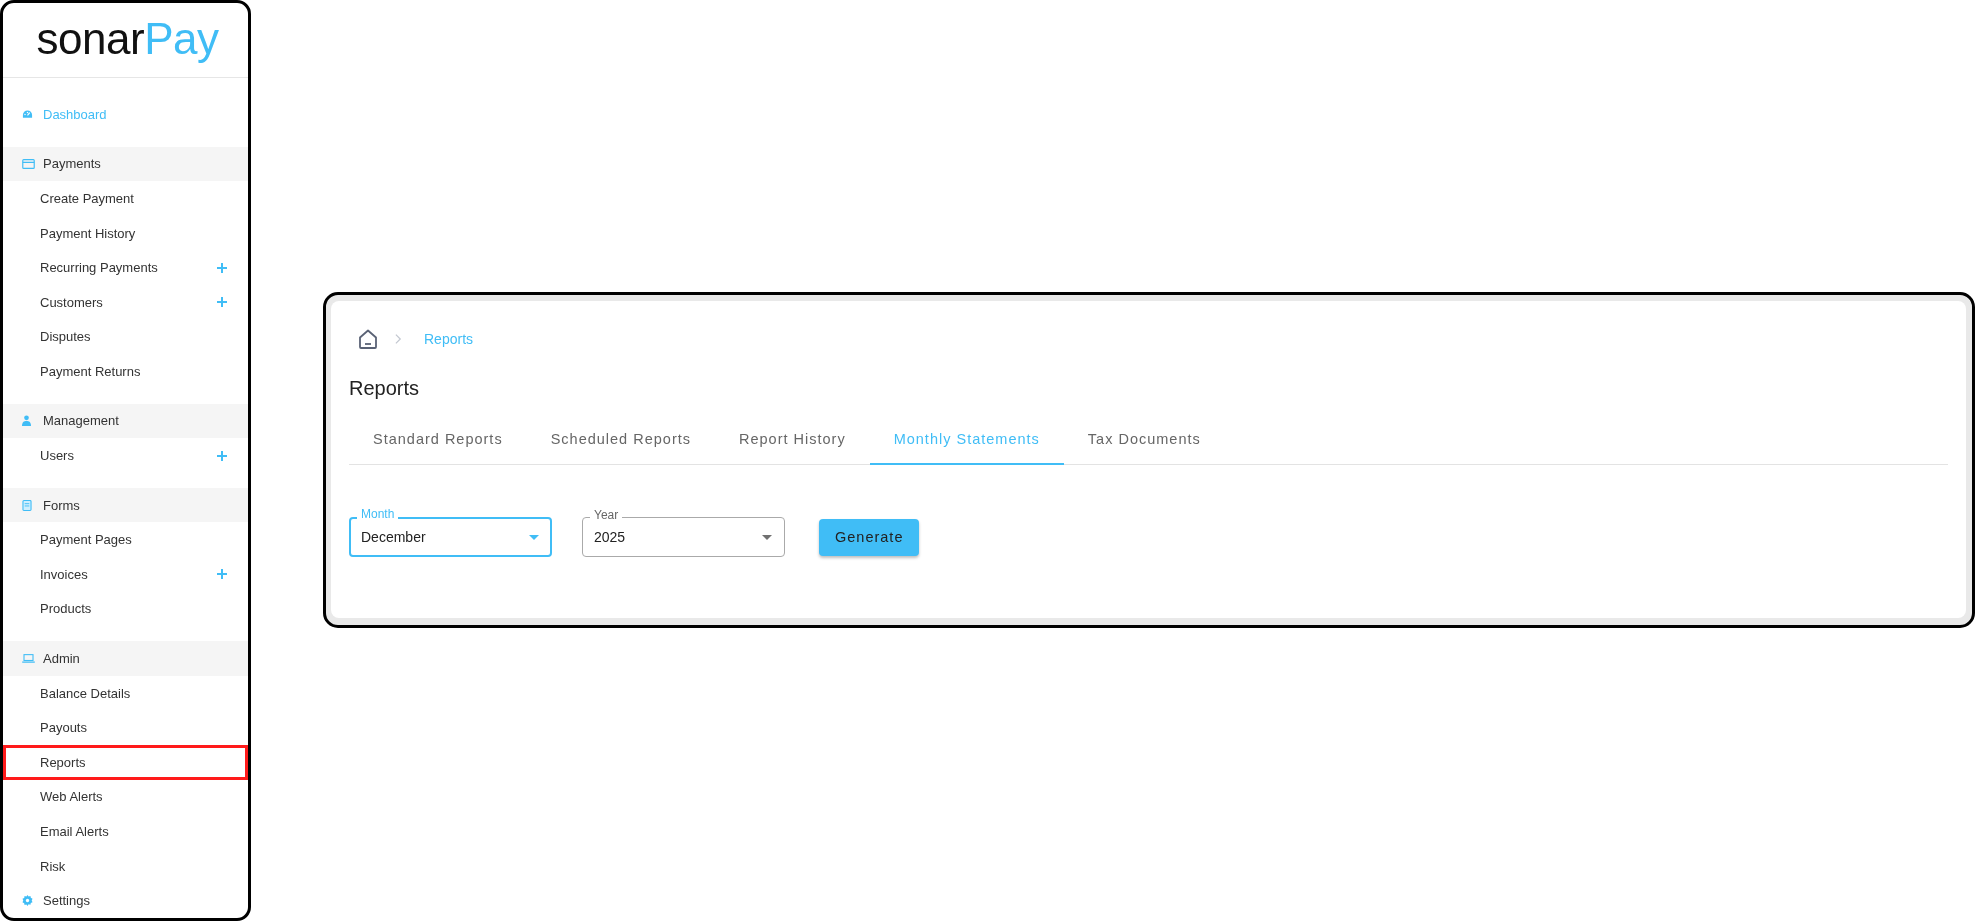  What do you see at coordinates (125, 455) in the screenshot?
I see `menu-item: Users` at bounding box center [125, 455].